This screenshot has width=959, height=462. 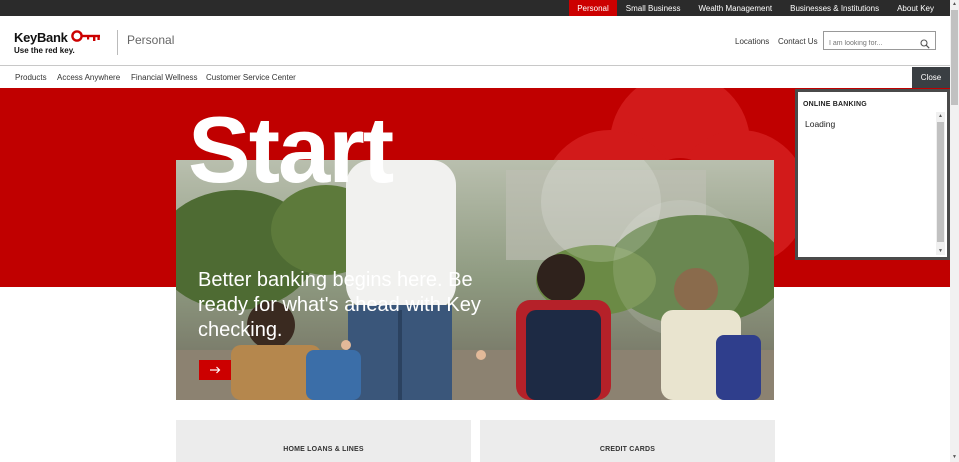 What do you see at coordinates (954, 4) in the screenshot?
I see `page-scroll-up-icon: ▲` at bounding box center [954, 4].